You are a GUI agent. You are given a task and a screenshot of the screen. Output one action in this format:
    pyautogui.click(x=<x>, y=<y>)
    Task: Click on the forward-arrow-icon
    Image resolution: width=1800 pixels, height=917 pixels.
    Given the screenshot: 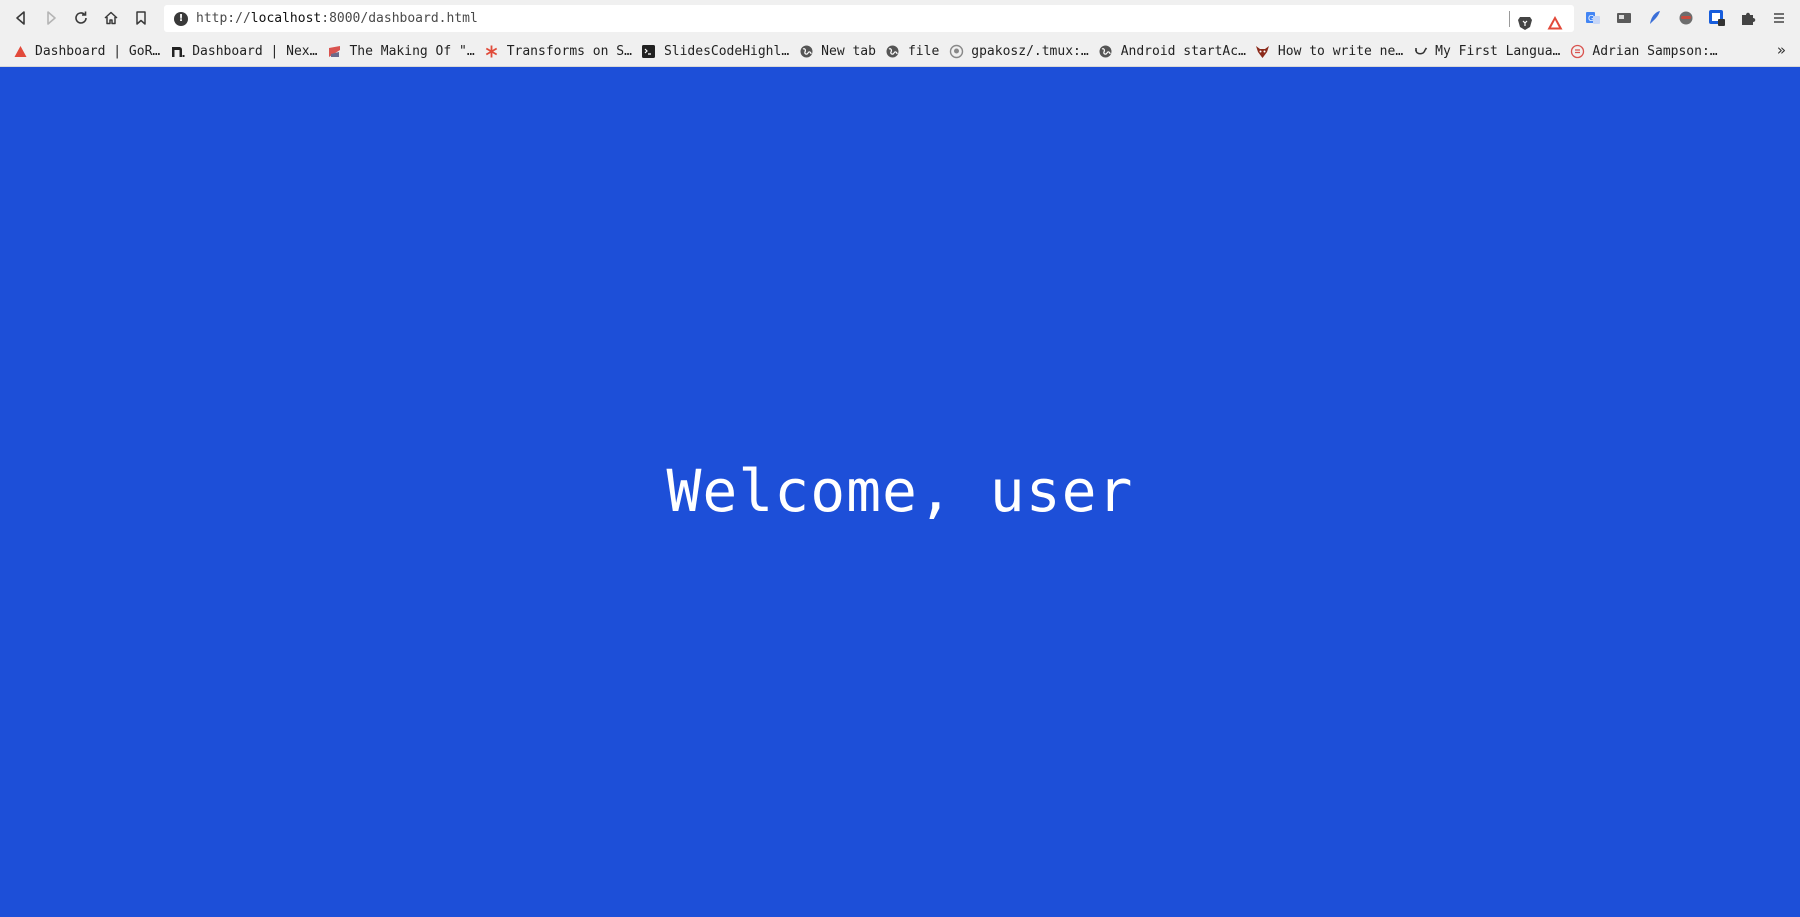 What is the action you would take?
    pyautogui.click(x=51, y=18)
    